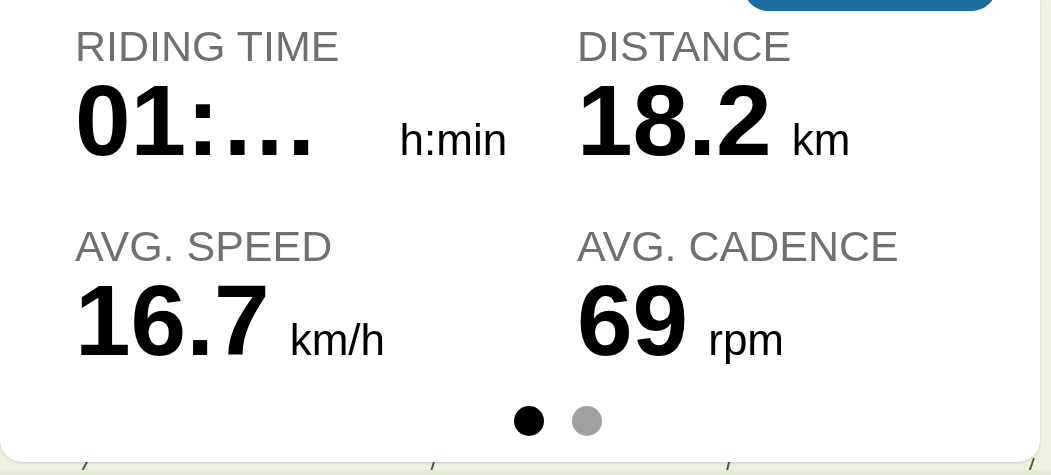  Describe the element at coordinates (337, 340) in the screenshot. I see `stat-unit: km/h` at that location.